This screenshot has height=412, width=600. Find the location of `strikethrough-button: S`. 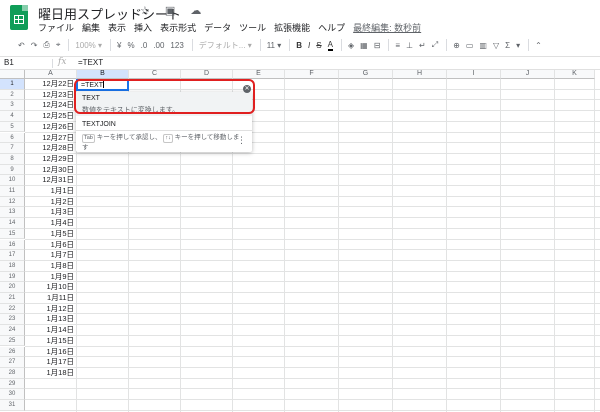

strikethrough-button: S is located at coordinates (318, 45).